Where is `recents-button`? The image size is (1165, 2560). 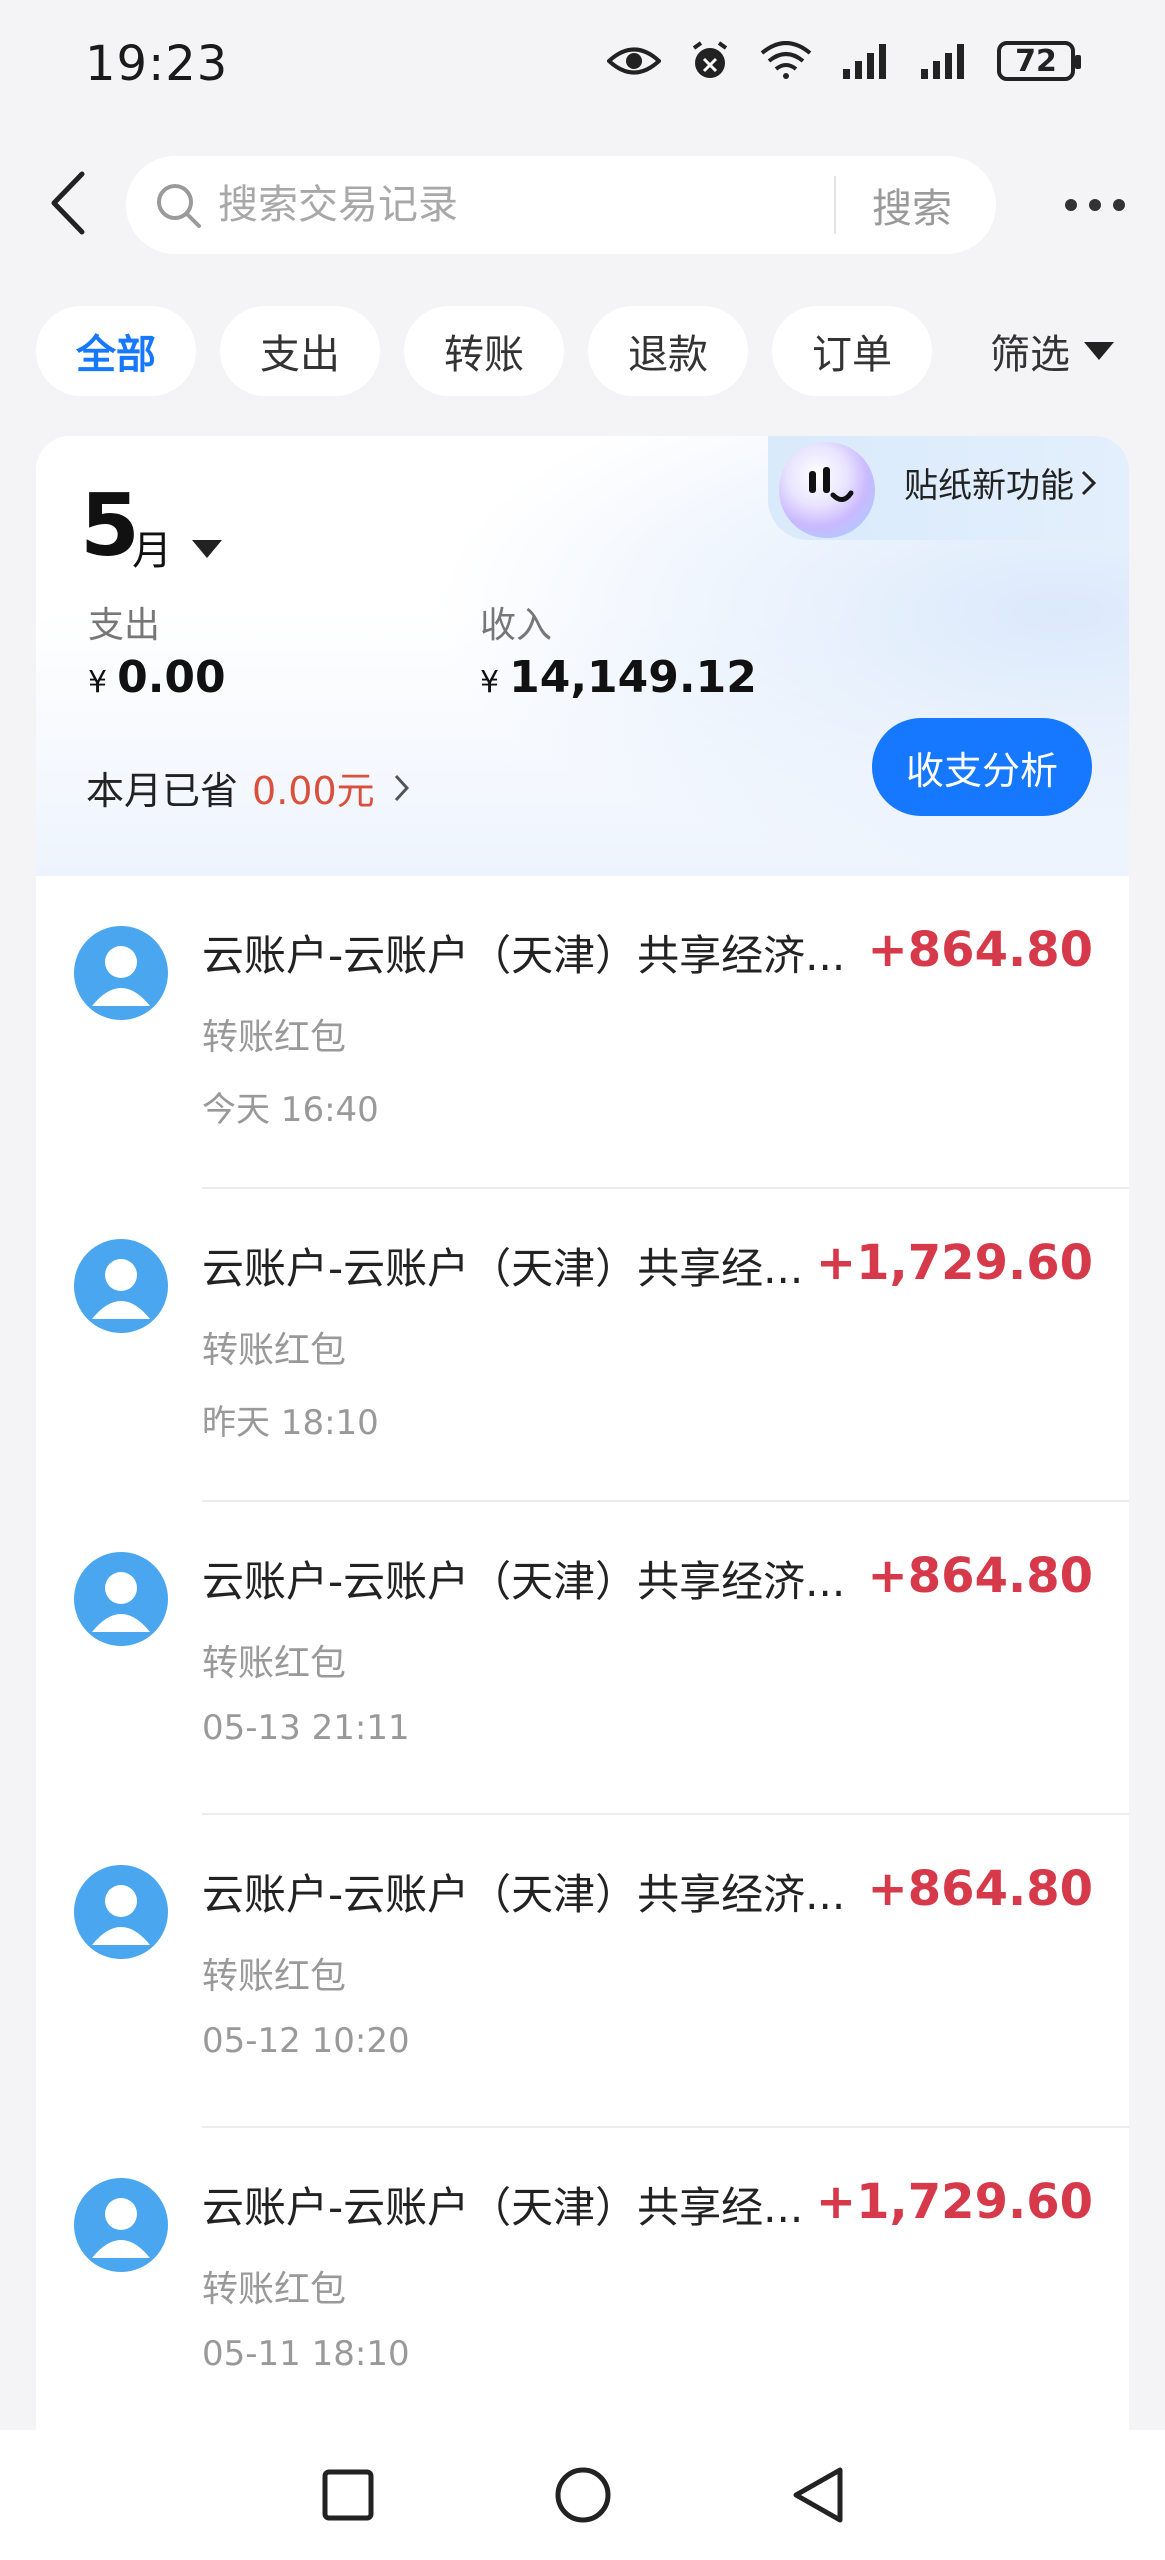
recents-button is located at coordinates (348, 2495).